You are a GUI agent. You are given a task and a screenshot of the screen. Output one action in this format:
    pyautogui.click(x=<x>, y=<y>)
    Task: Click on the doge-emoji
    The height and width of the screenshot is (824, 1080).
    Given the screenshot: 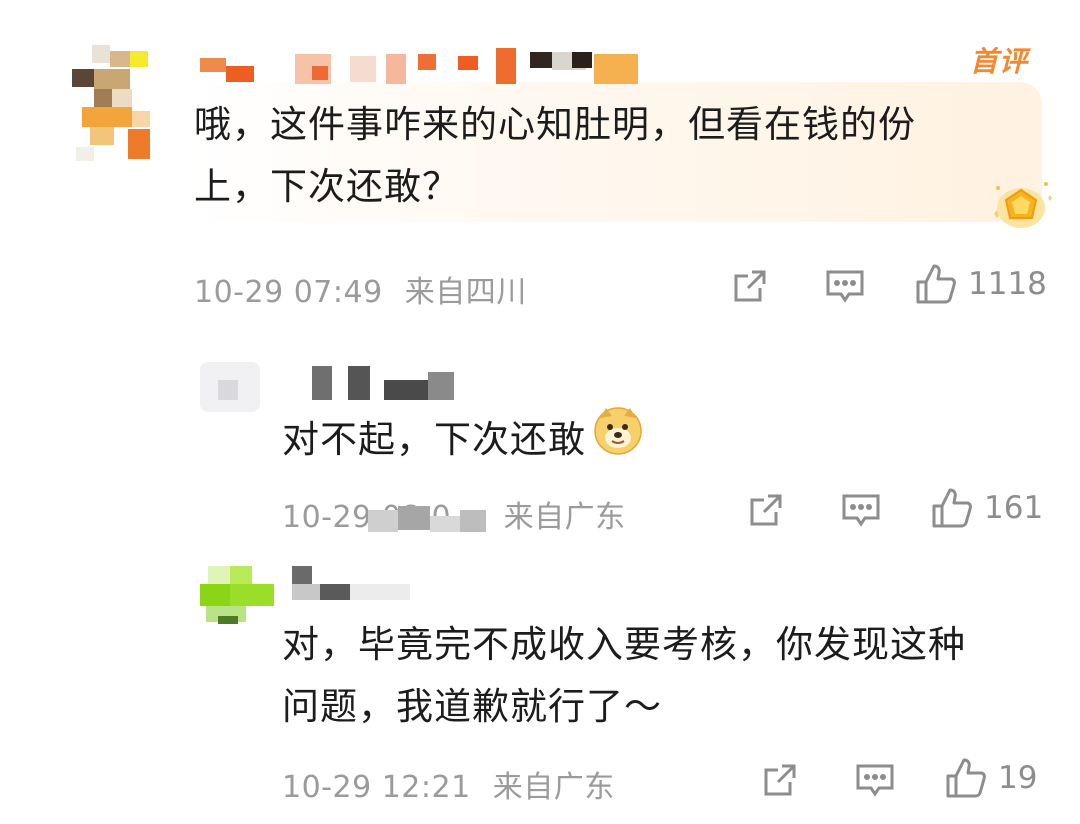 What is the action you would take?
    pyautogui.click(x=618, y=439)
    